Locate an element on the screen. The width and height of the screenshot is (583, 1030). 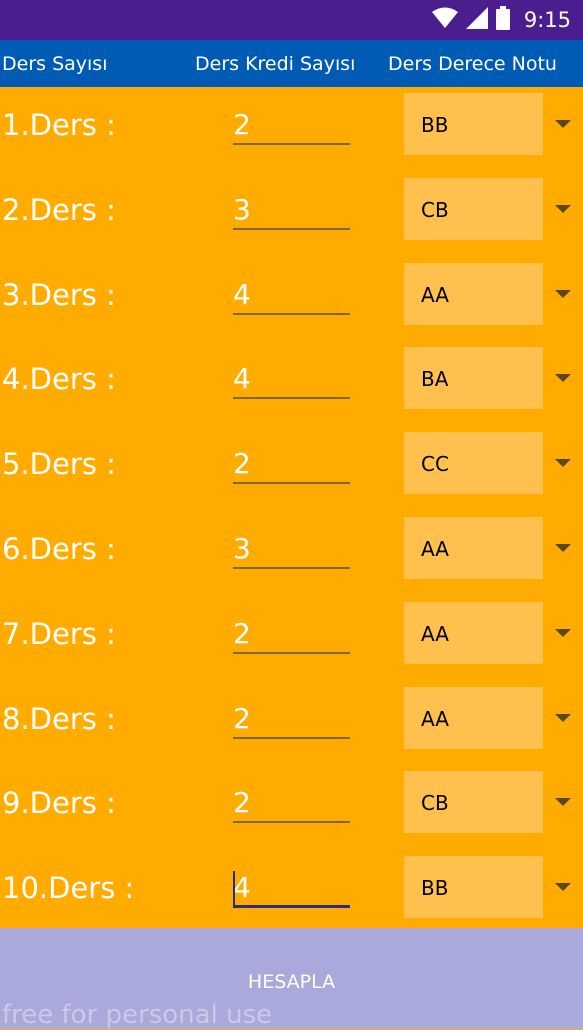
course-row: 4.Ders : 4 BA is located at coordinates (291, 381).